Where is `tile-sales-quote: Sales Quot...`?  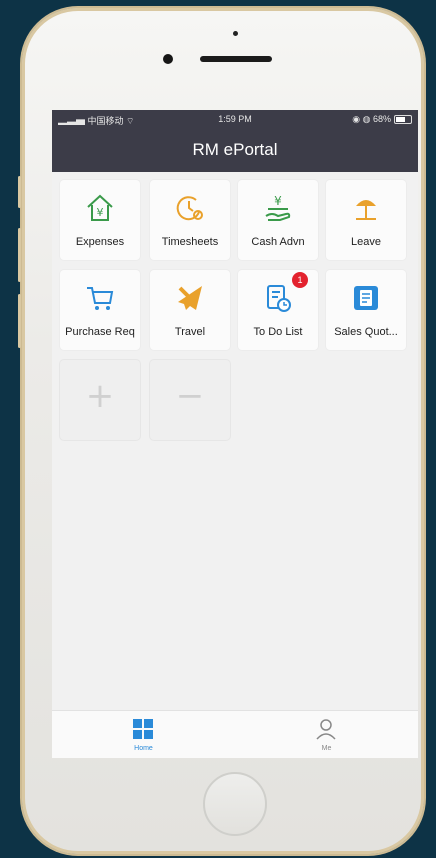 tile-sales-quote: Sales Quot... is located at coordinates (366, 310).